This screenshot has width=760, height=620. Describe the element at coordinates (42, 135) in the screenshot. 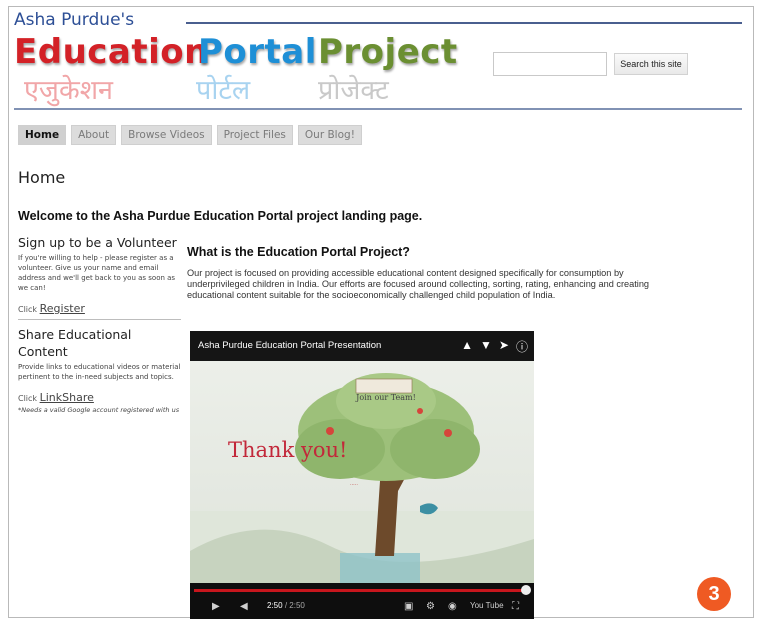

I see `tab-home: Home` at that location.